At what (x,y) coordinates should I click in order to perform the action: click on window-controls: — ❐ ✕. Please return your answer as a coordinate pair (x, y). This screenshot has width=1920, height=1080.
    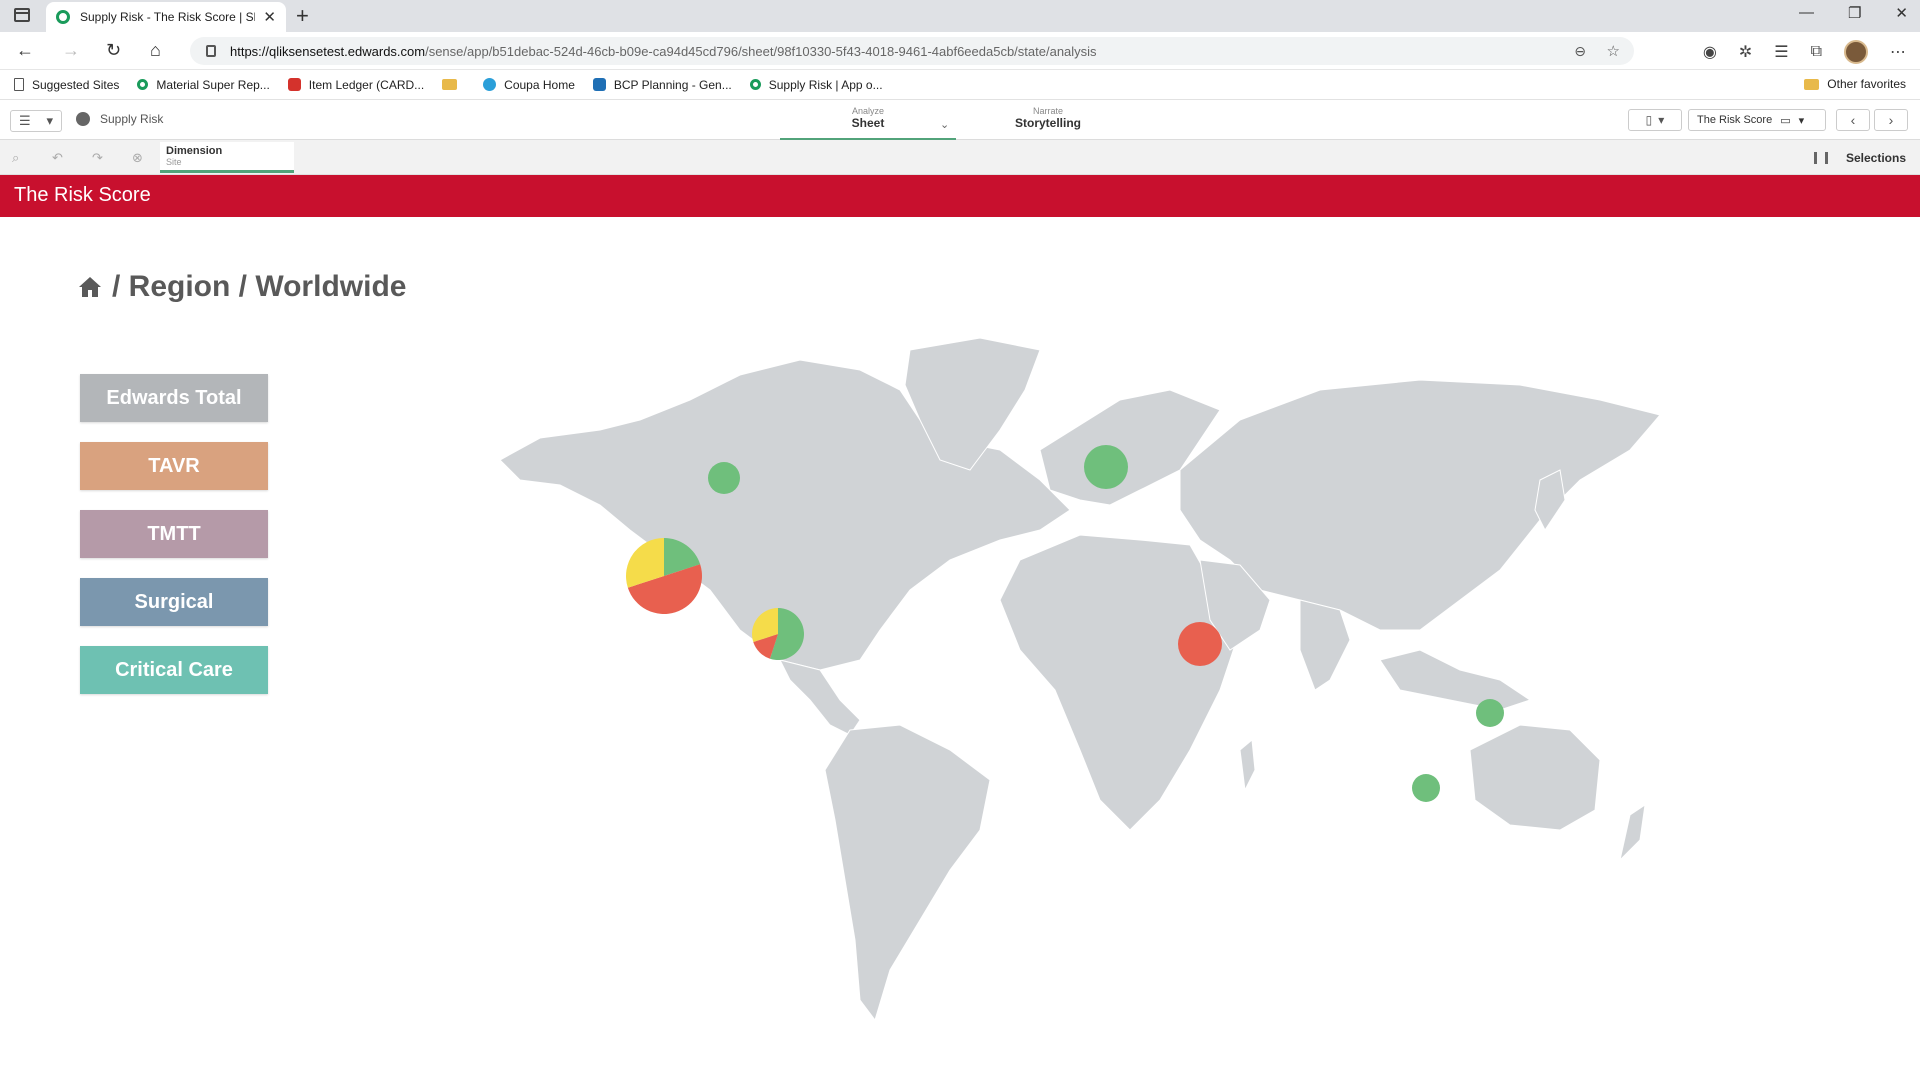
    Looking at the image, I should click on (1853, 13).